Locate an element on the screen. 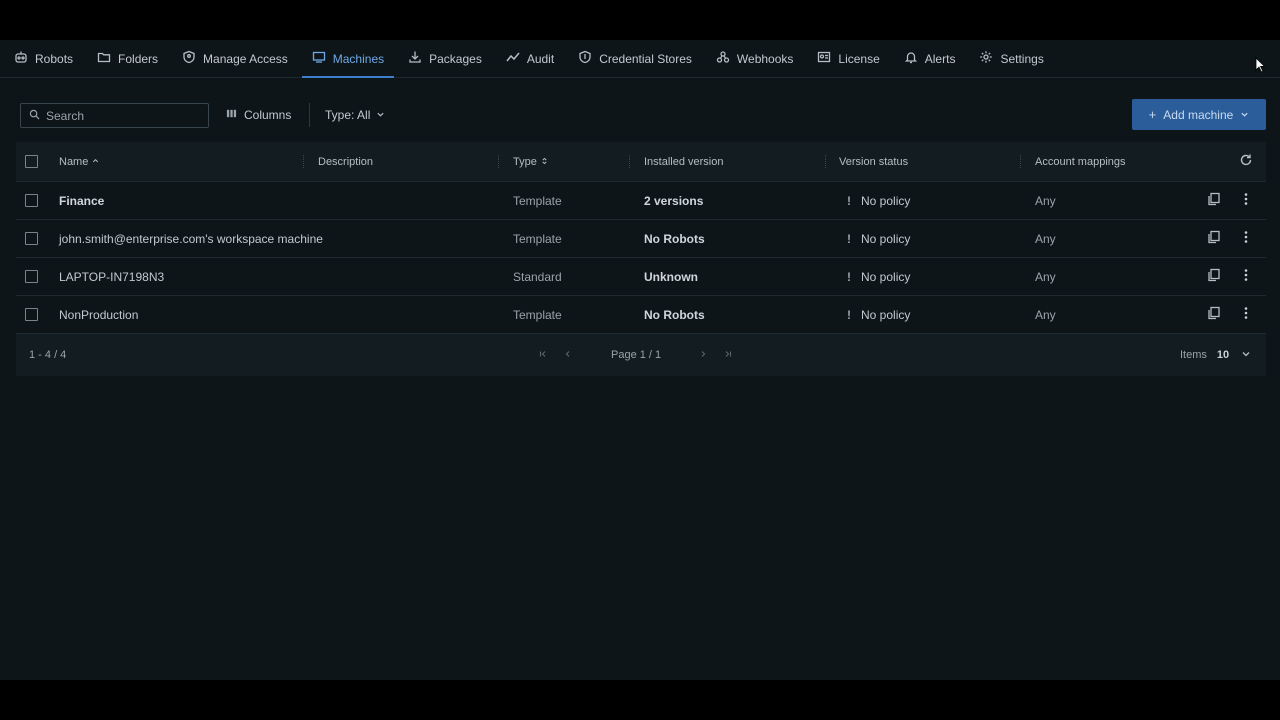  nav-tab-credential-stores: Credential Stores is located at coordinates (635, 58).